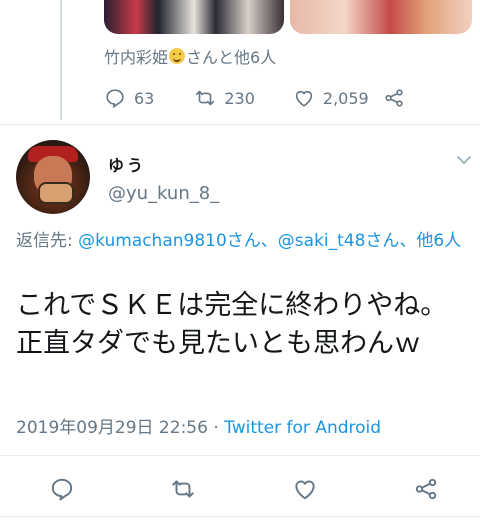 The height and width of the screenshot is (524, 480). What do you see at coordinates (339, 241) in the screenshot?
I see `reply-user-link-2: @saki_t48さん` at bounding box center [339, 241].